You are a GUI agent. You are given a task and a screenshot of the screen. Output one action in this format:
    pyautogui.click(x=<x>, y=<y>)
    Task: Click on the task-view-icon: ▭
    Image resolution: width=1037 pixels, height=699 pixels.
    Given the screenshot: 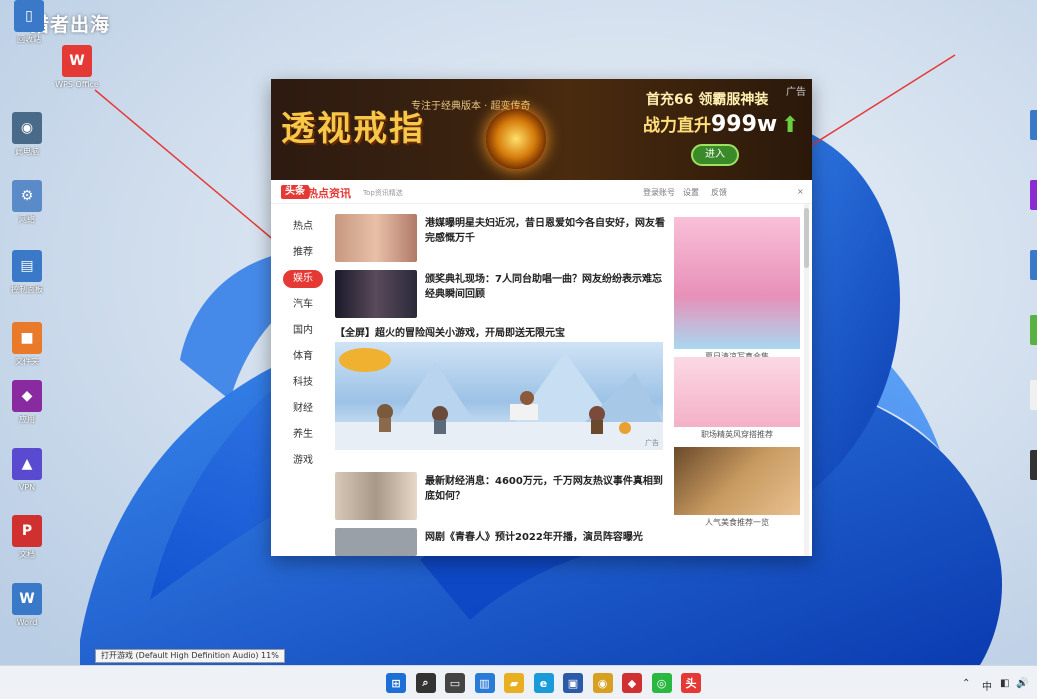 What is the action you would take?
    pyautogui.click(x=455, y=683)
    